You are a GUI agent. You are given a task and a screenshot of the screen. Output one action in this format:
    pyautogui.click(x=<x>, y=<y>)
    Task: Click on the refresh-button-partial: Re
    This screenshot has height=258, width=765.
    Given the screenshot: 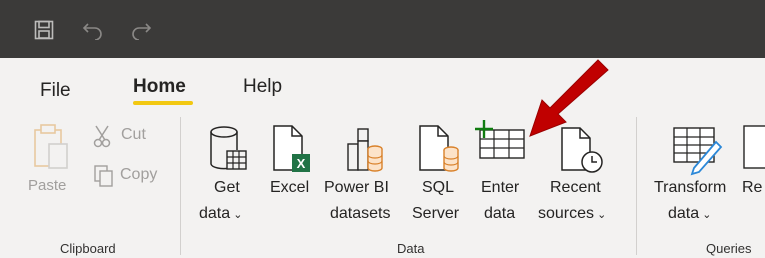 What is the action you would take?
    pyautogui.click(x=753, y=163)
    